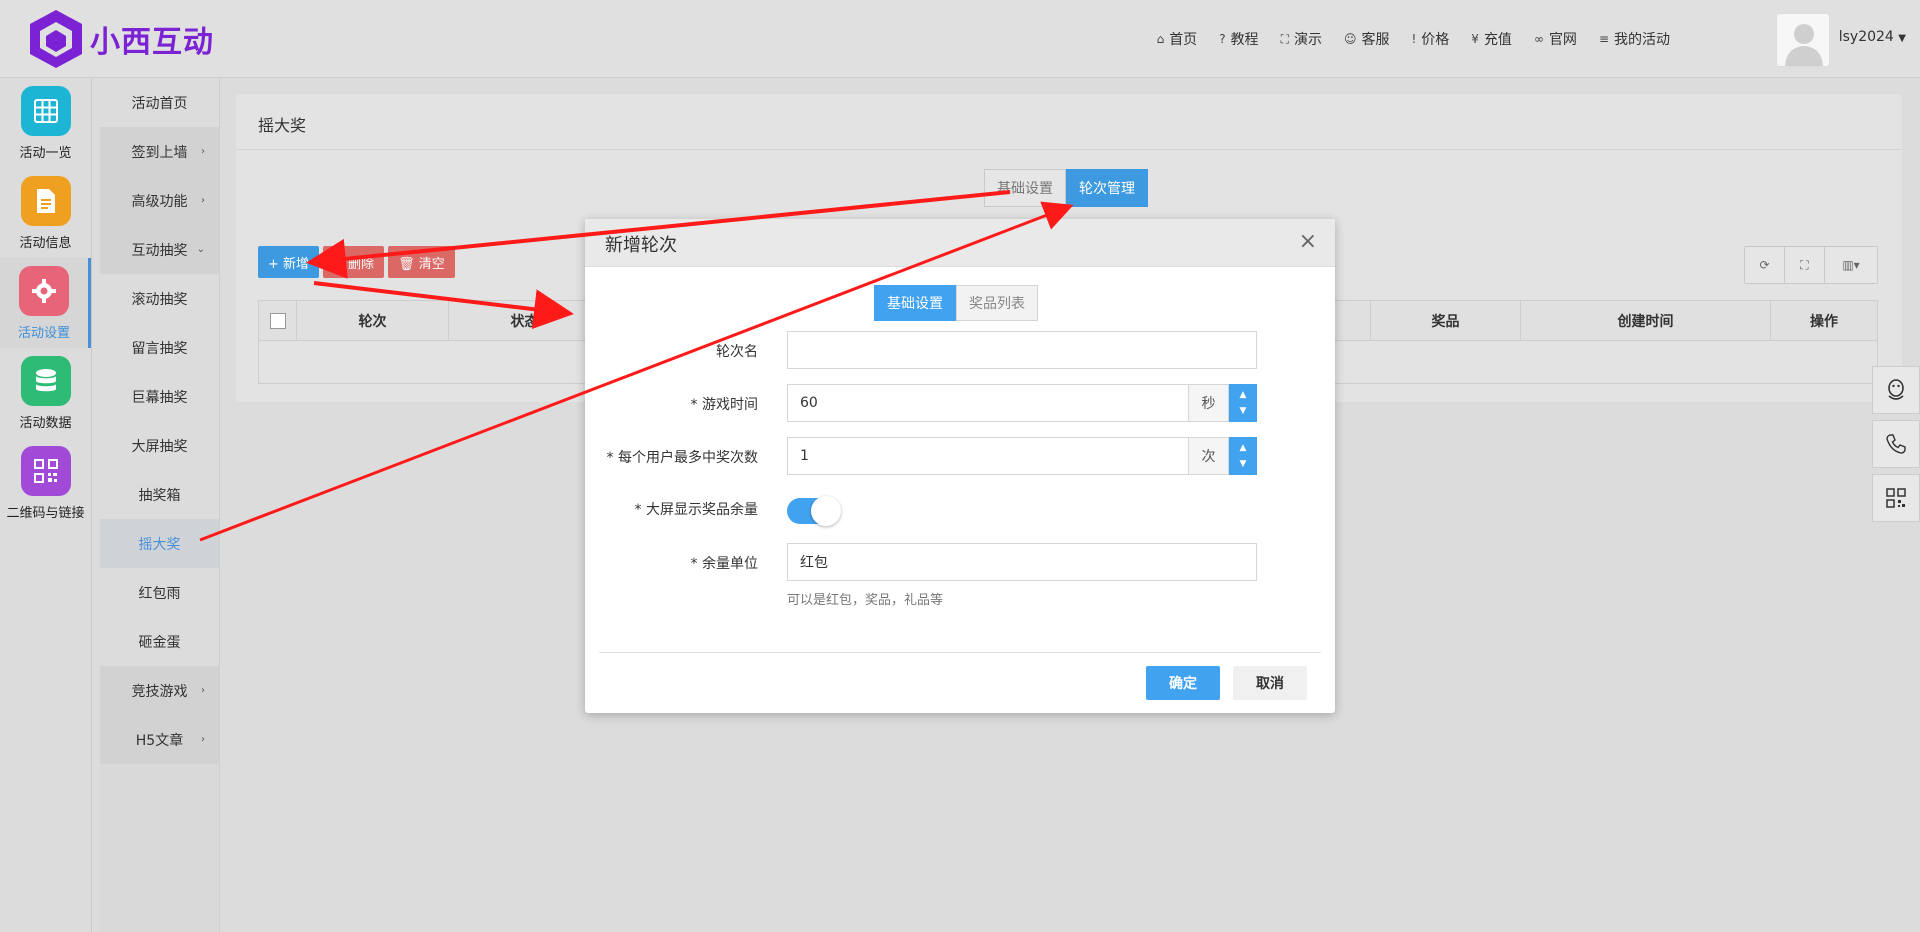 The height and width of the screenshot is (932, 1920). I want to click on sidebar-item-info: 活动信息, so click(45, 213).